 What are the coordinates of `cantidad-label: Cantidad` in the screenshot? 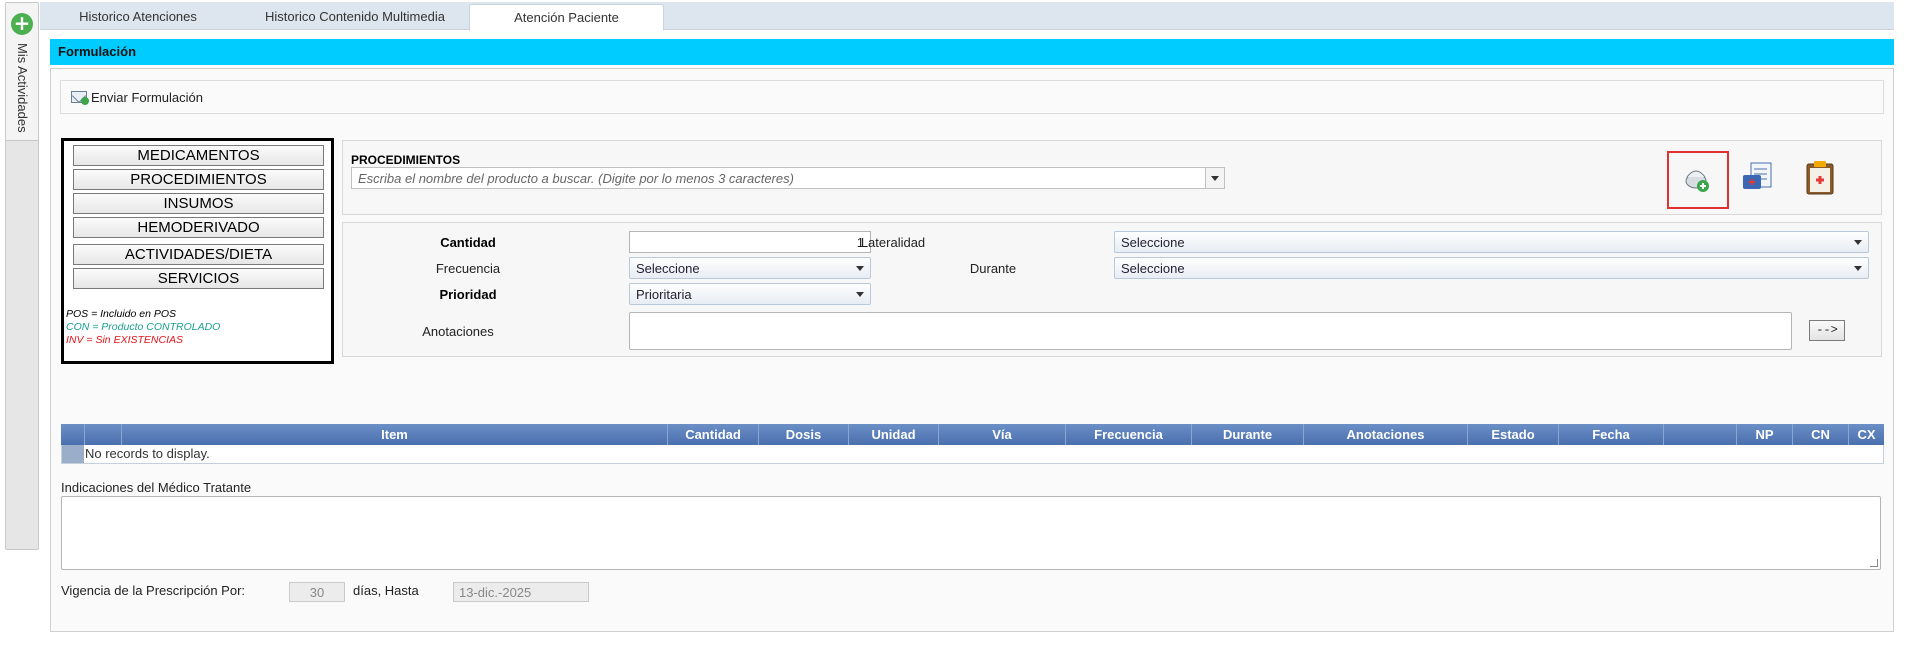 It's located at (468, 242).